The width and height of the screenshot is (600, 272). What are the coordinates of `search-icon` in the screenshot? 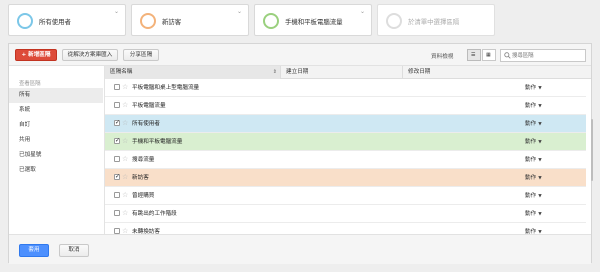 It's located at (507, 55).